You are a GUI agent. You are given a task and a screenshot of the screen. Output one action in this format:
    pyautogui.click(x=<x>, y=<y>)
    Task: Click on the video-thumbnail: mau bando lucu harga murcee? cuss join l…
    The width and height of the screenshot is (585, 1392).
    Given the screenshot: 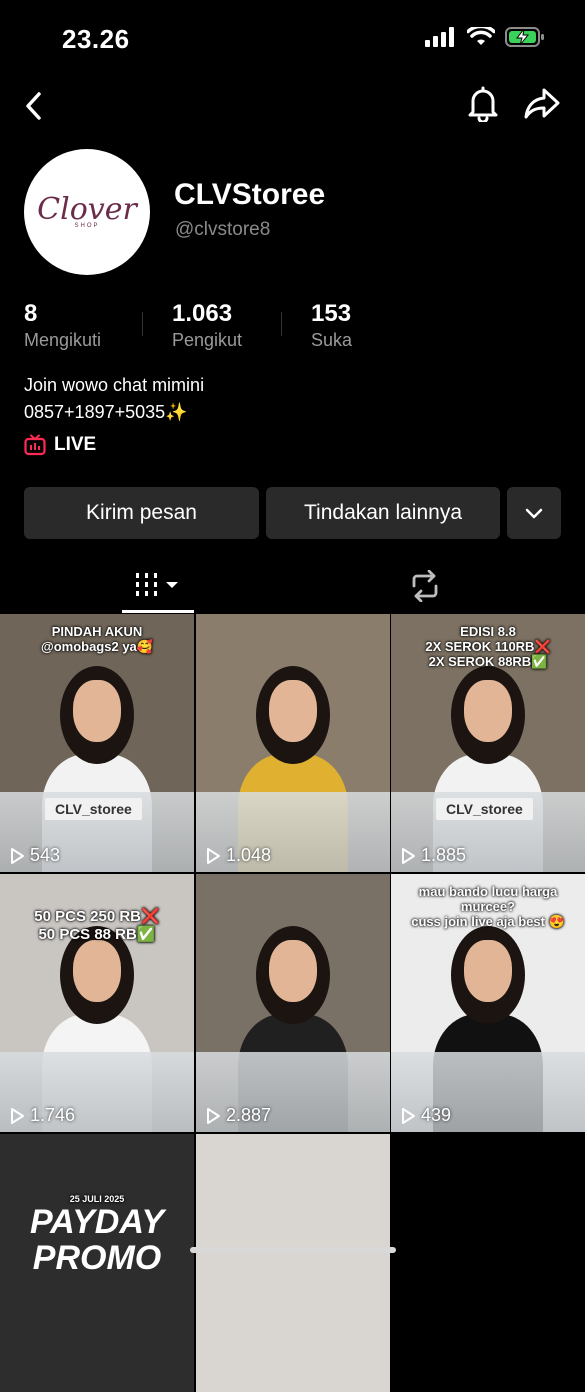 What is the action you would take?
    pyautogui.click(x=488, y=1003)
    